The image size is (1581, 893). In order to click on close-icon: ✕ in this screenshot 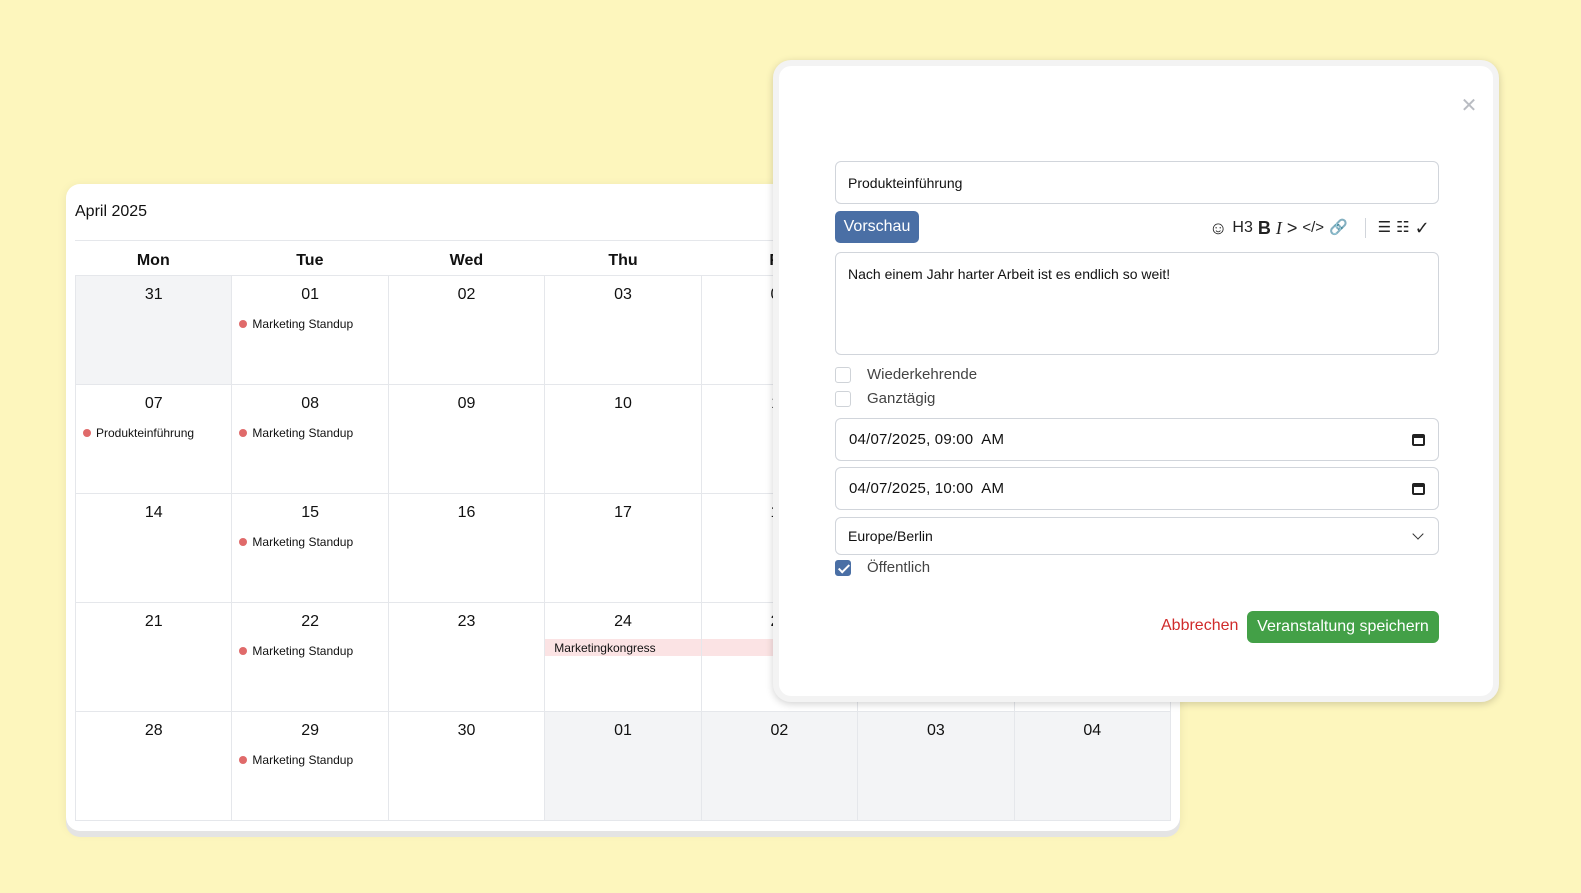, I will do `click(1469, 106)`.